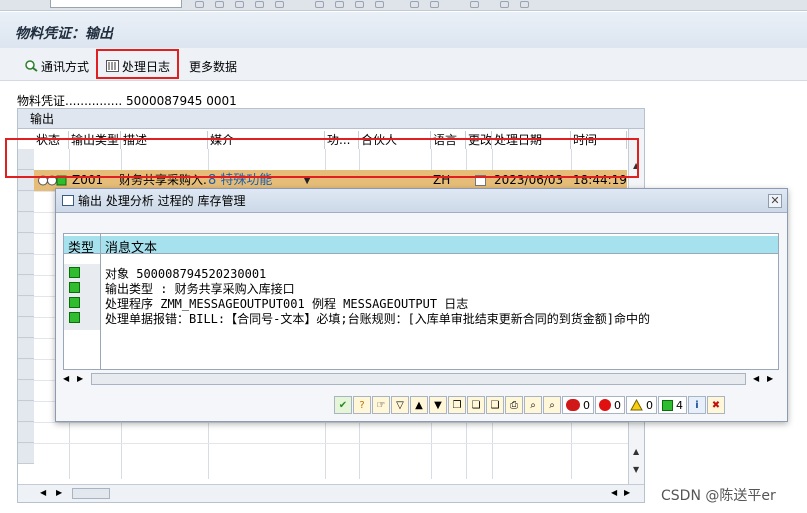 The width and height of the screenshot is (807, 513). I want to click on title-bar: 物料凭证：输出, so click(403, 30).